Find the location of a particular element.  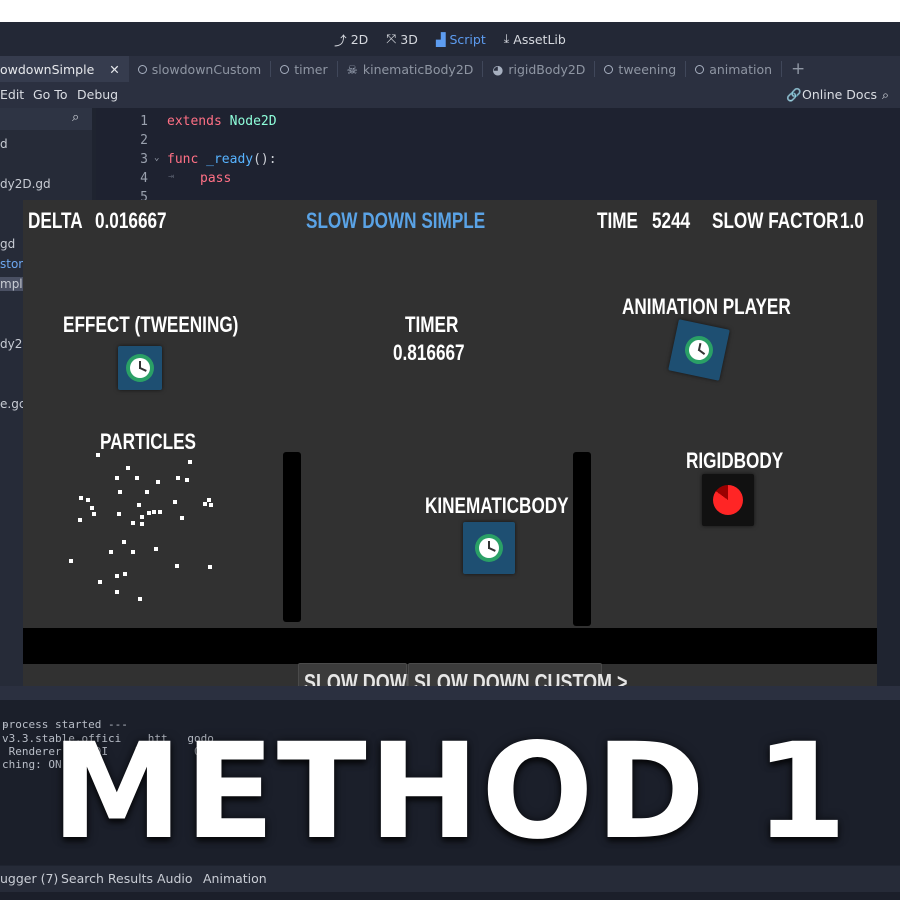

line-number: 3 is located at coordinates (144, 159).